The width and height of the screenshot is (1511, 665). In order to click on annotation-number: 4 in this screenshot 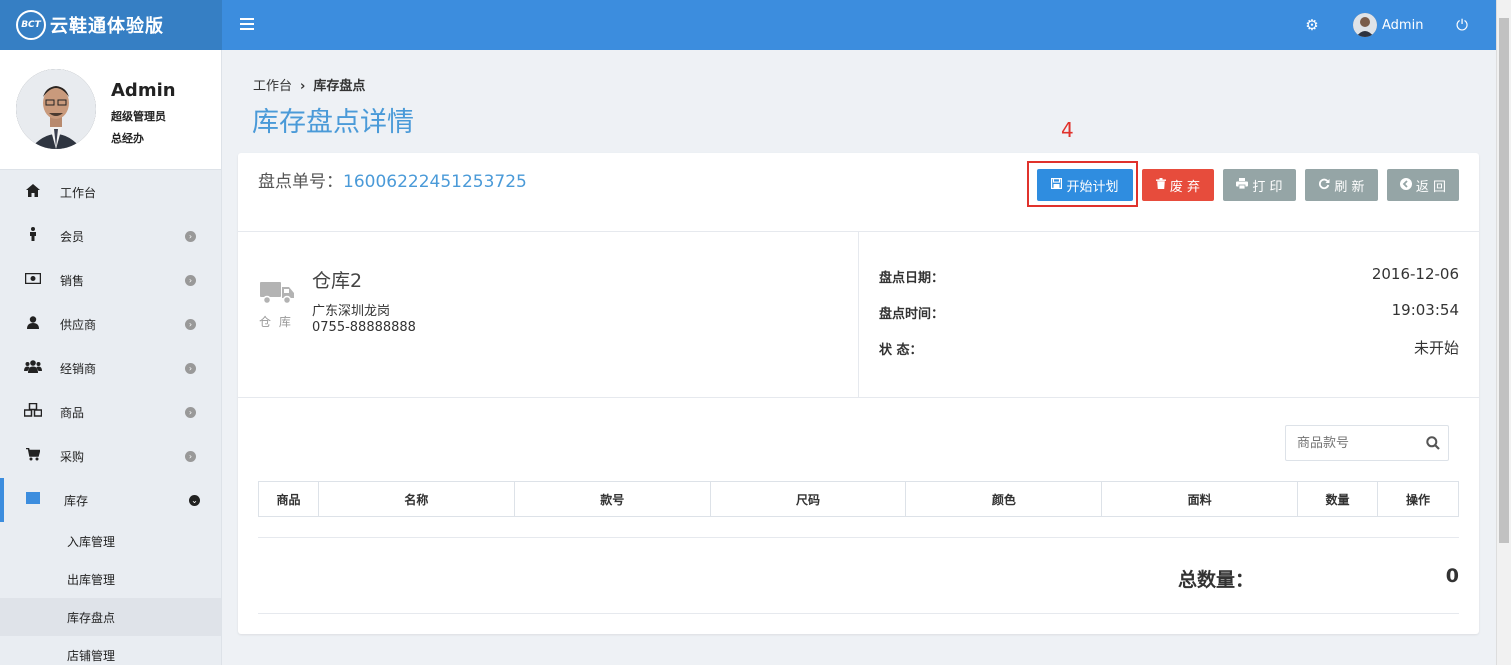, I will do `click(1067, 130)`.